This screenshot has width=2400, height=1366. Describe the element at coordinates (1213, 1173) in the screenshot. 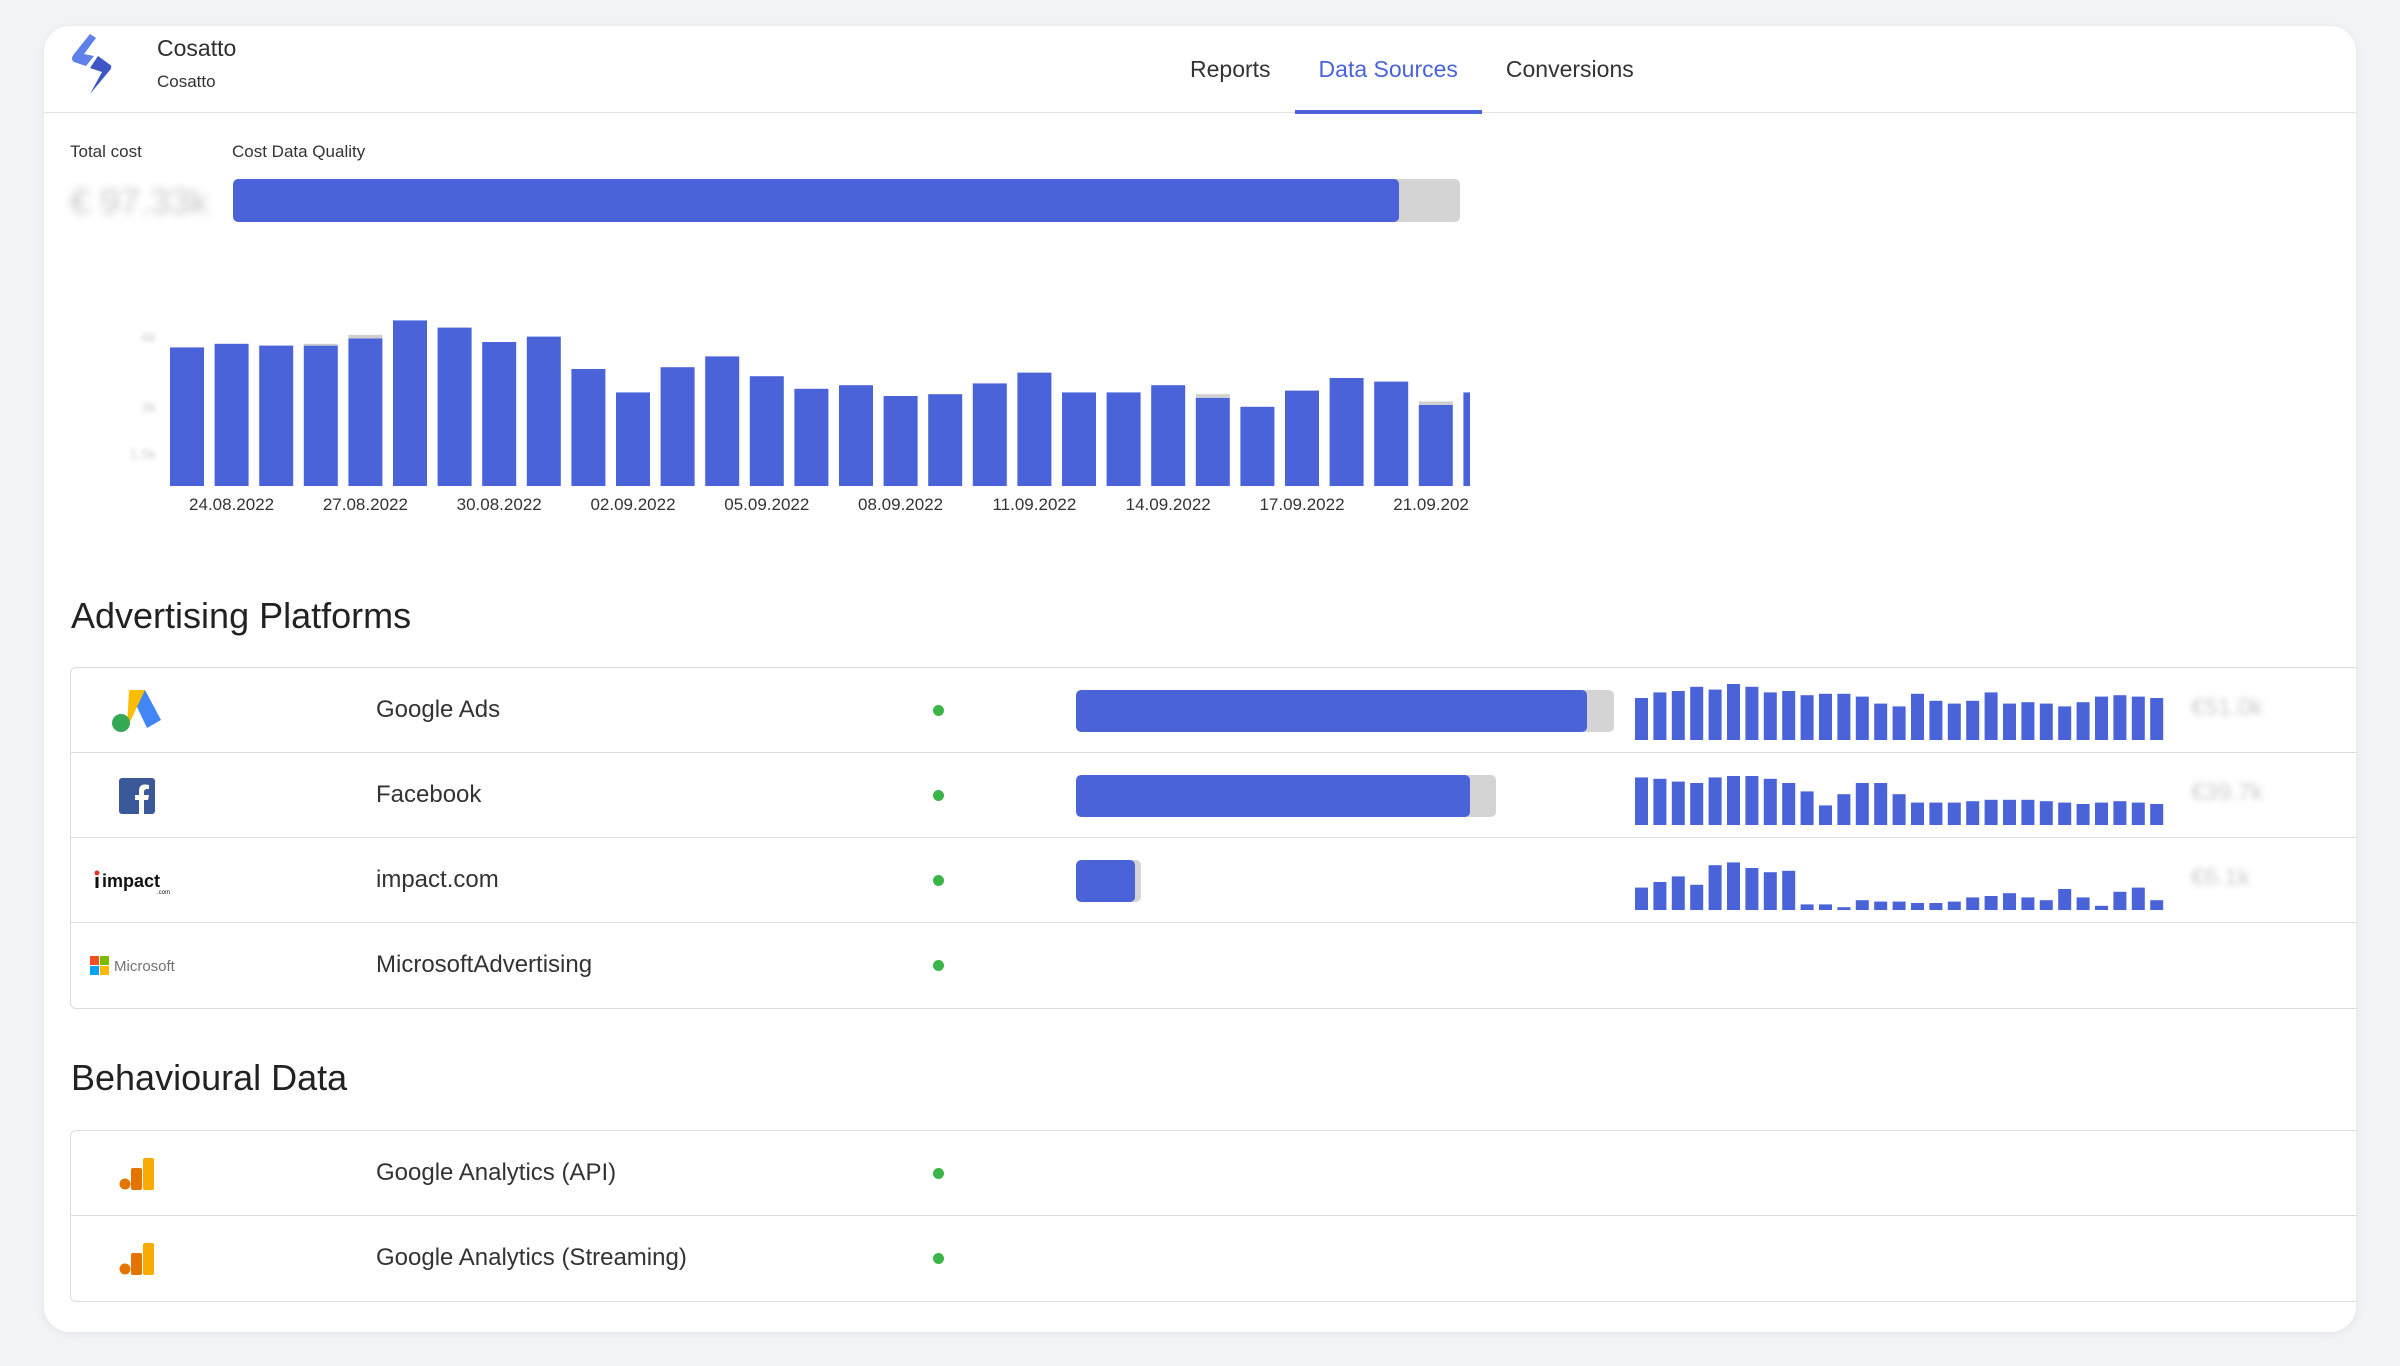

I see `table-row: Google Analytics (API)` at that location.